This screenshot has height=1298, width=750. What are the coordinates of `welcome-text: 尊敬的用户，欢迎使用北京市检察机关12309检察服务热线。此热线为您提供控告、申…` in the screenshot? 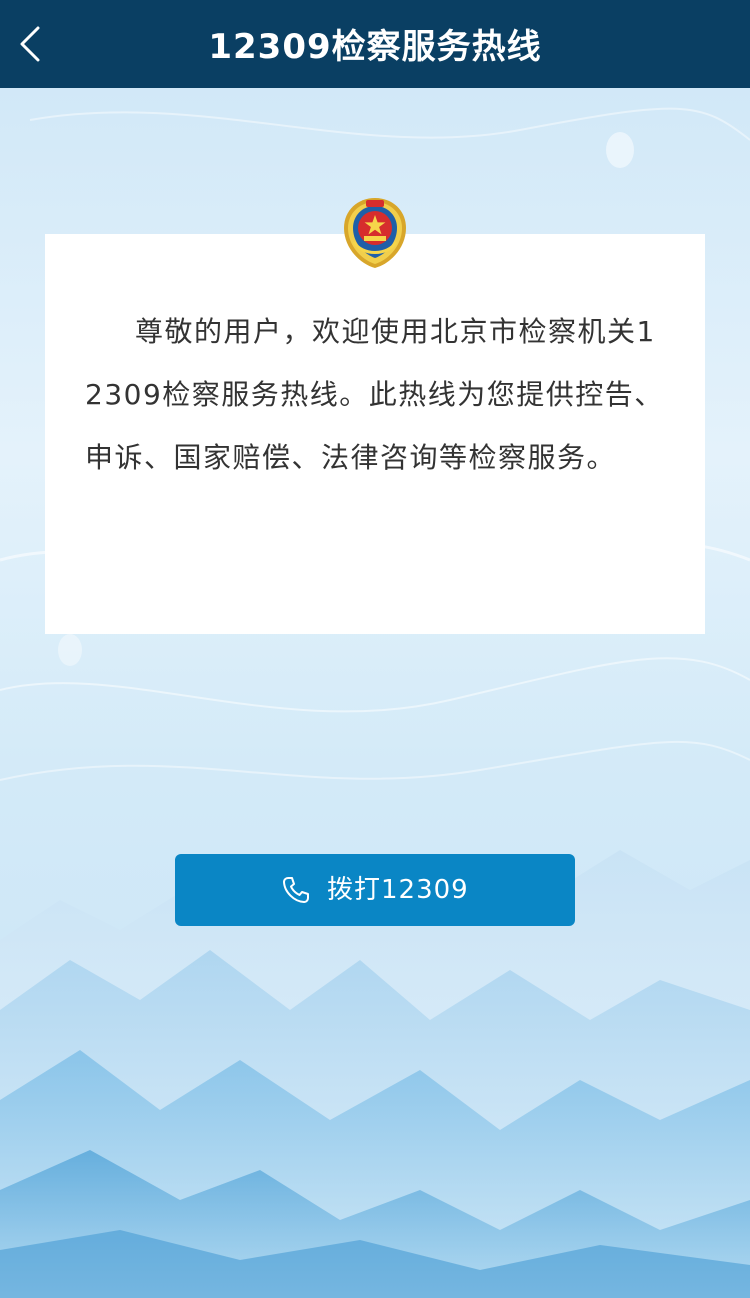 It's located at (374, 394).